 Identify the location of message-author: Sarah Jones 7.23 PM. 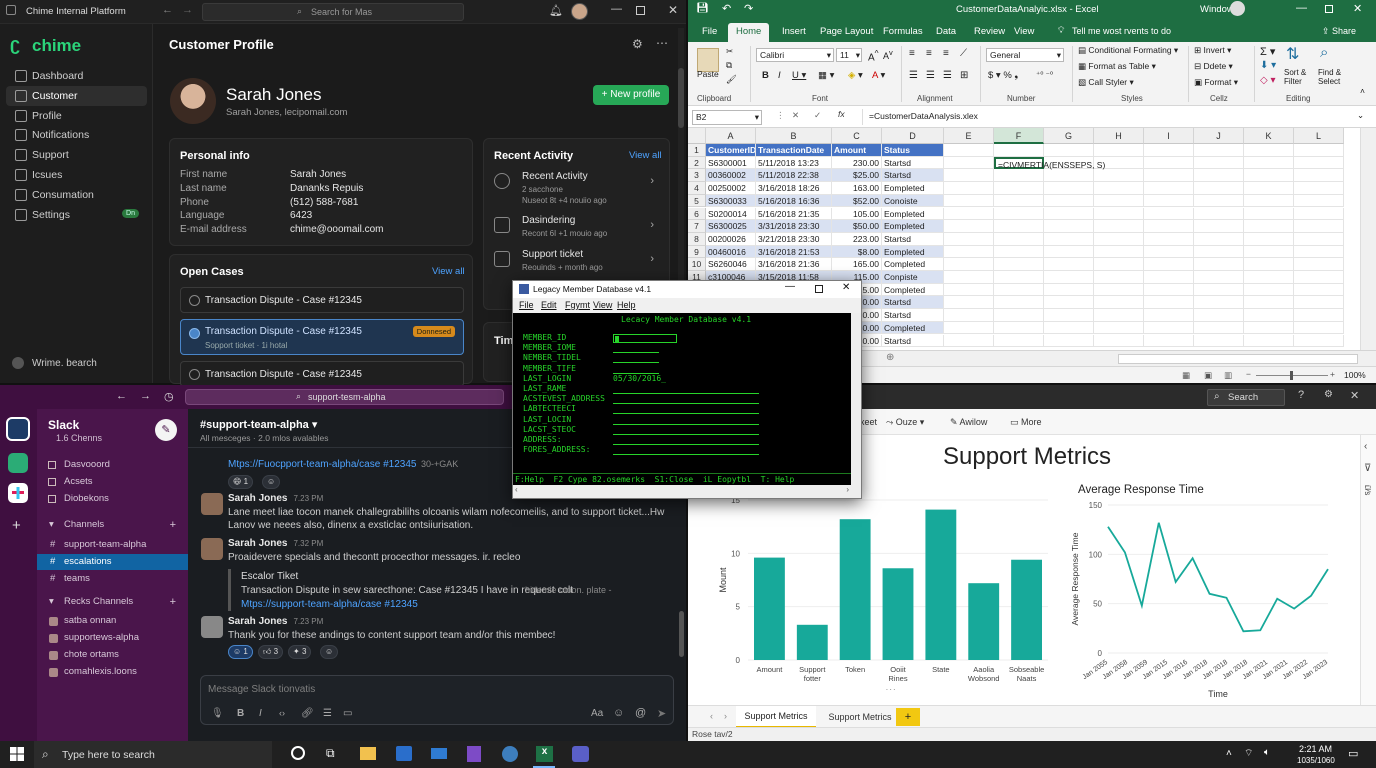
(275, 498).